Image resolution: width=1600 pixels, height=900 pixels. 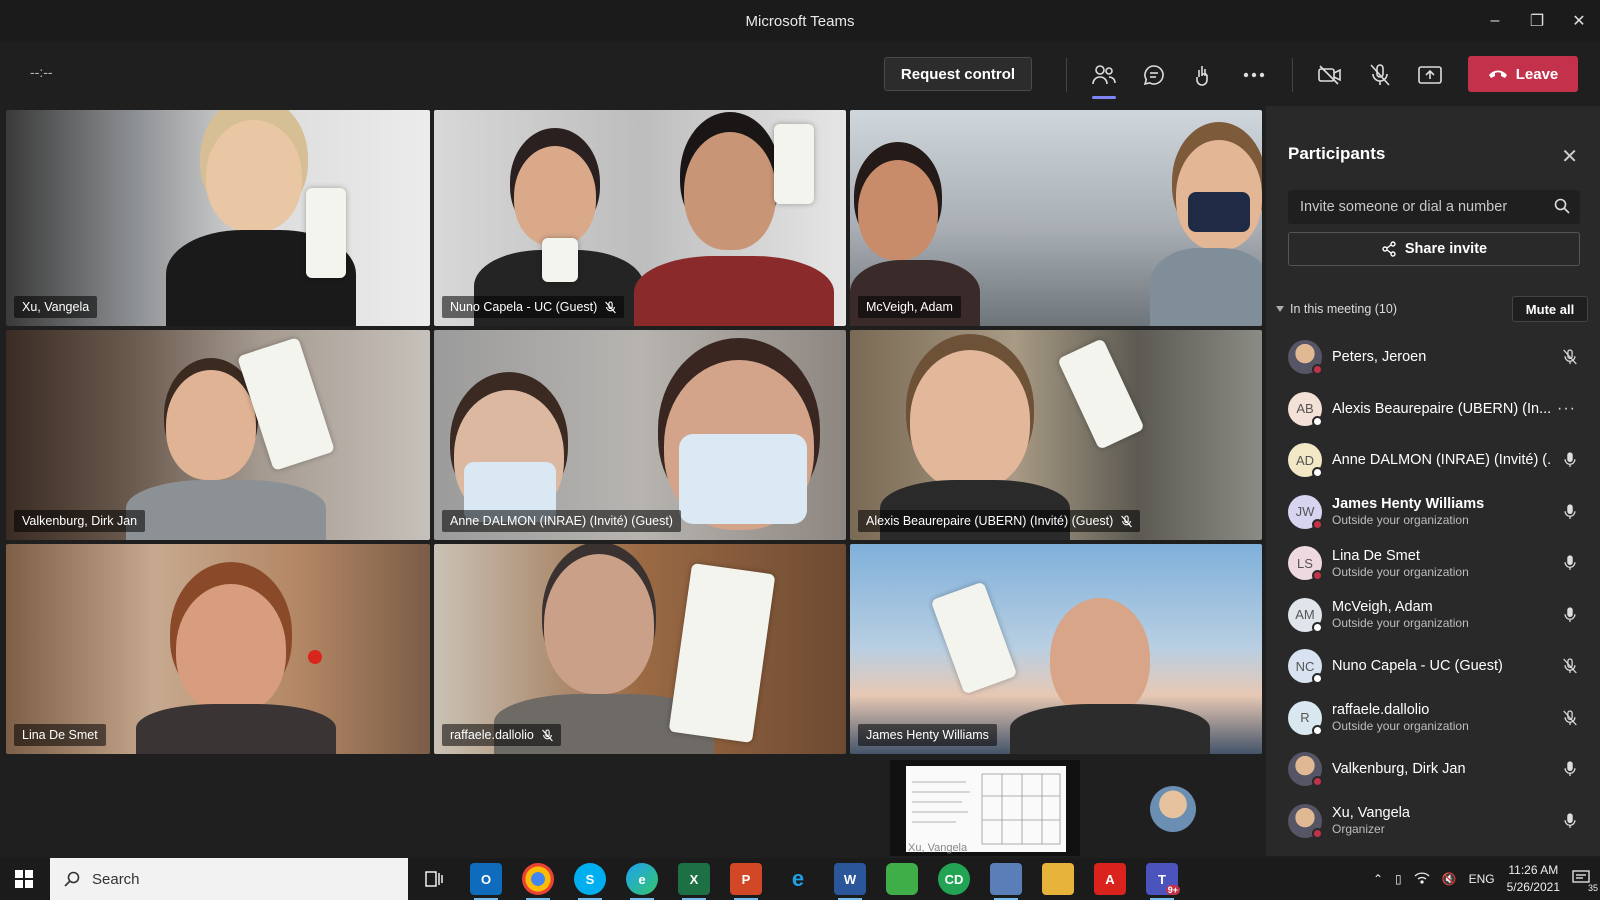 What do you see at coordinates (1433, 357) in the screenshot?
I see `participant-row: Peters, Jeroen` at bounding box center [1433, 357].